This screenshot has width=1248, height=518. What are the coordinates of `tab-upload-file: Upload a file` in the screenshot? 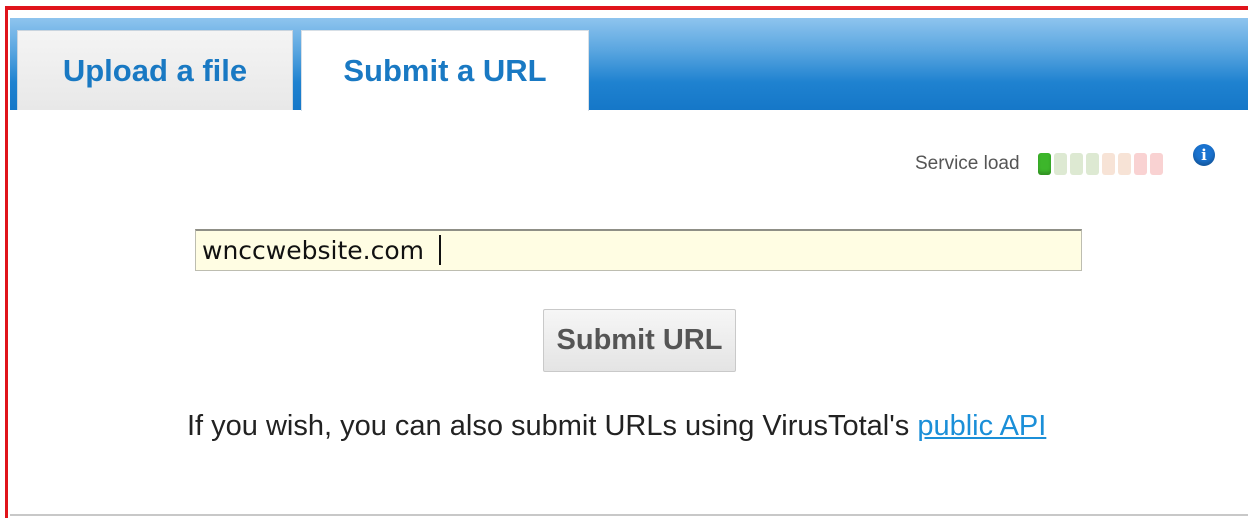 It's located at (155, 70).